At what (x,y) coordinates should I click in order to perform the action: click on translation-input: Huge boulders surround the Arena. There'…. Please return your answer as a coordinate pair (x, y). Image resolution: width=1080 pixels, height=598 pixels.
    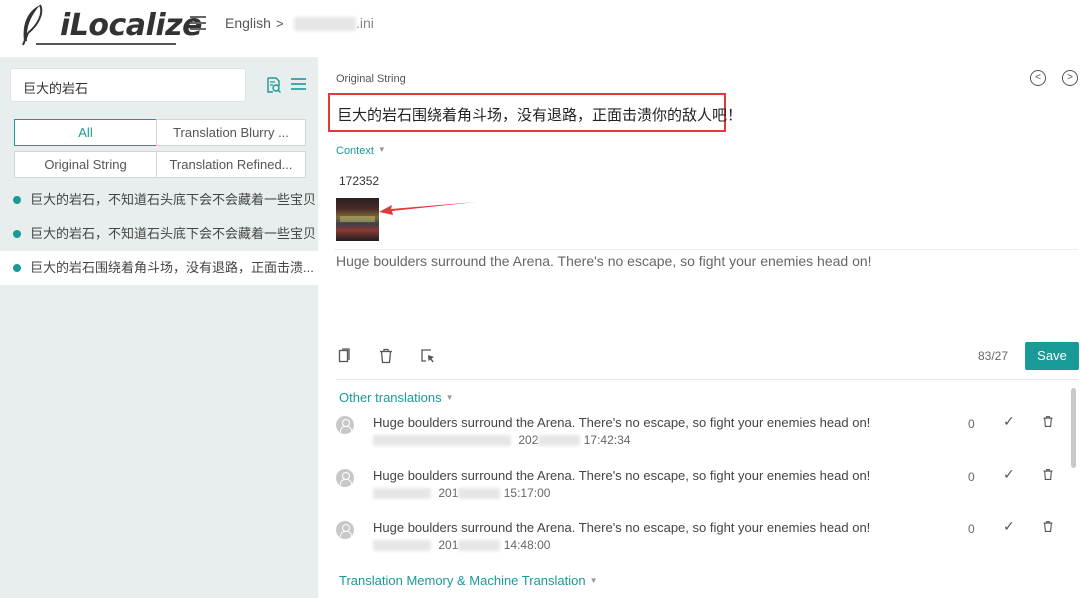
    Looking at the image, I should click on (604, 261).